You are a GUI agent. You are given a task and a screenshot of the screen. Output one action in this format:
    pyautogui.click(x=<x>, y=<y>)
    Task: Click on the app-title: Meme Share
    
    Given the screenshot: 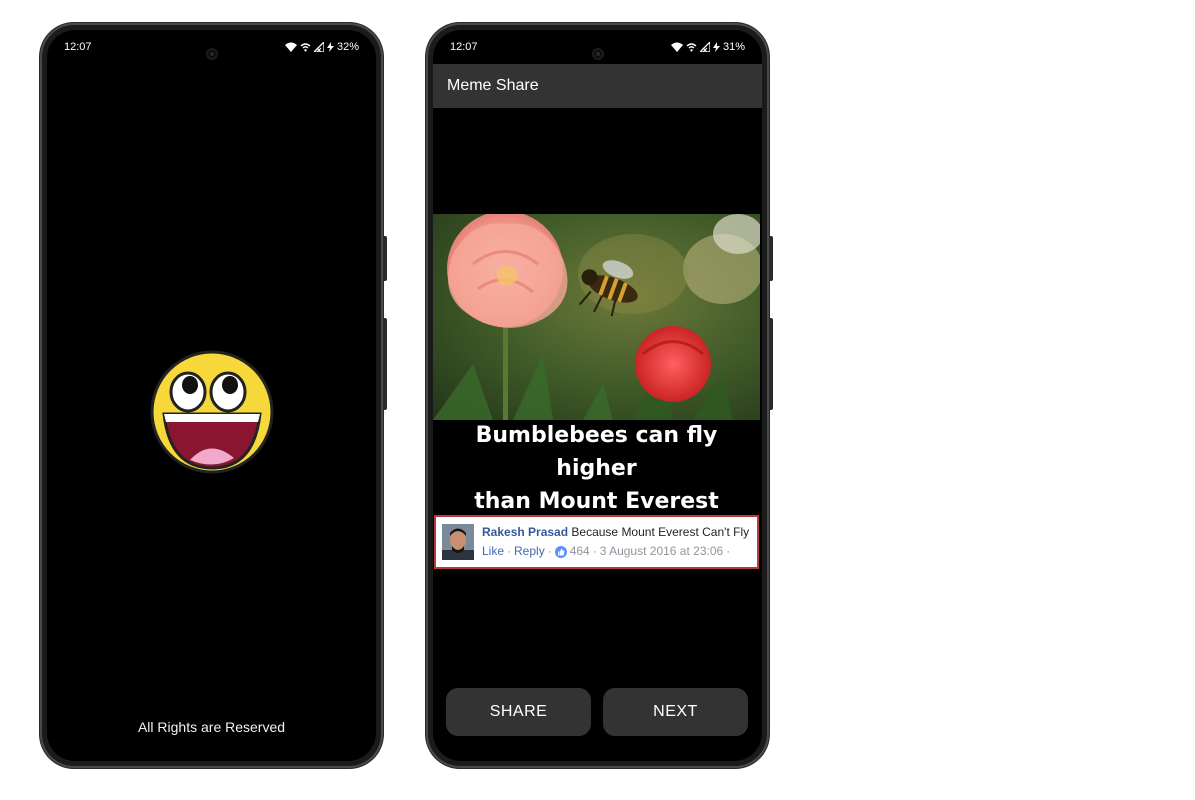 What is the action you would take?
    pyautogui.click(x=493, y=85)
    